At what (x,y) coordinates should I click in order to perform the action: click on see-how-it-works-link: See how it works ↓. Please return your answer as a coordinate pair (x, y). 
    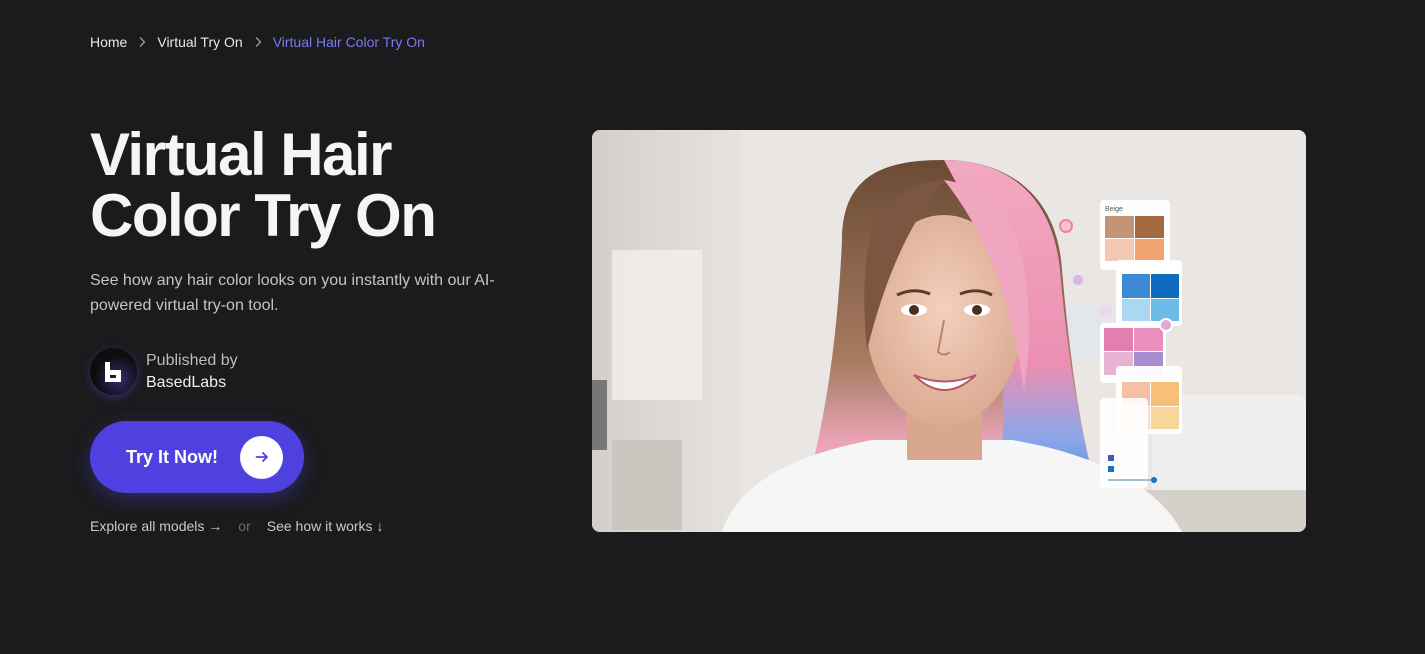
    Looking at the image, I should click on (325, 526).